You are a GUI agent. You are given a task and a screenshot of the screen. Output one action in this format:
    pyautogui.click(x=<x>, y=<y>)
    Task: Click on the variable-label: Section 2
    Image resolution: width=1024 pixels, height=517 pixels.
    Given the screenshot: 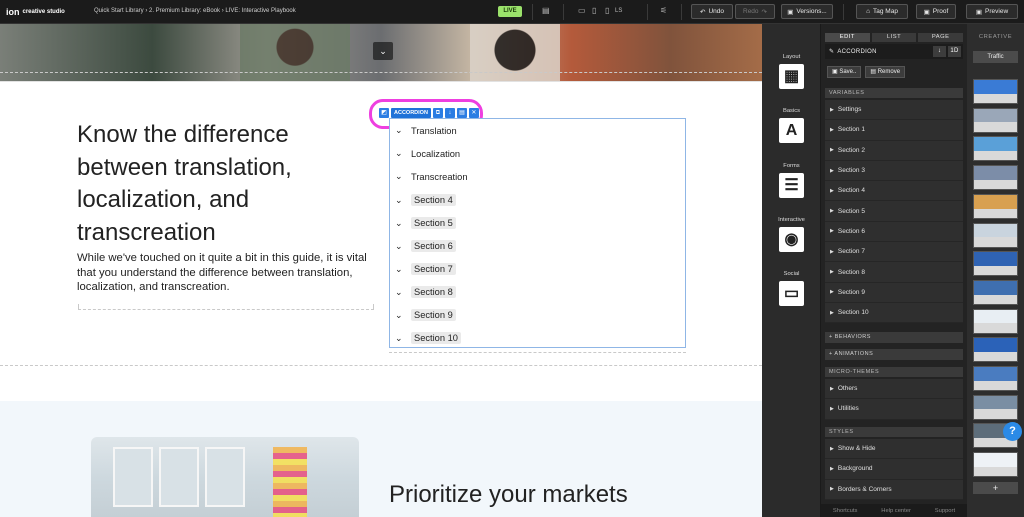 What is the action you would take?
    pyautogui.click(x=851, y=150)
    